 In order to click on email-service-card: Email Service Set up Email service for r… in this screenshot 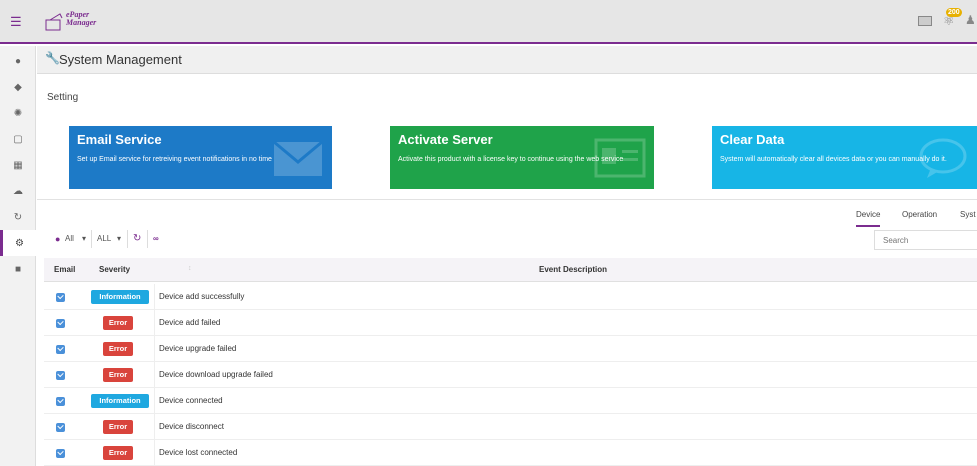, I will do `click(200, 157)`.